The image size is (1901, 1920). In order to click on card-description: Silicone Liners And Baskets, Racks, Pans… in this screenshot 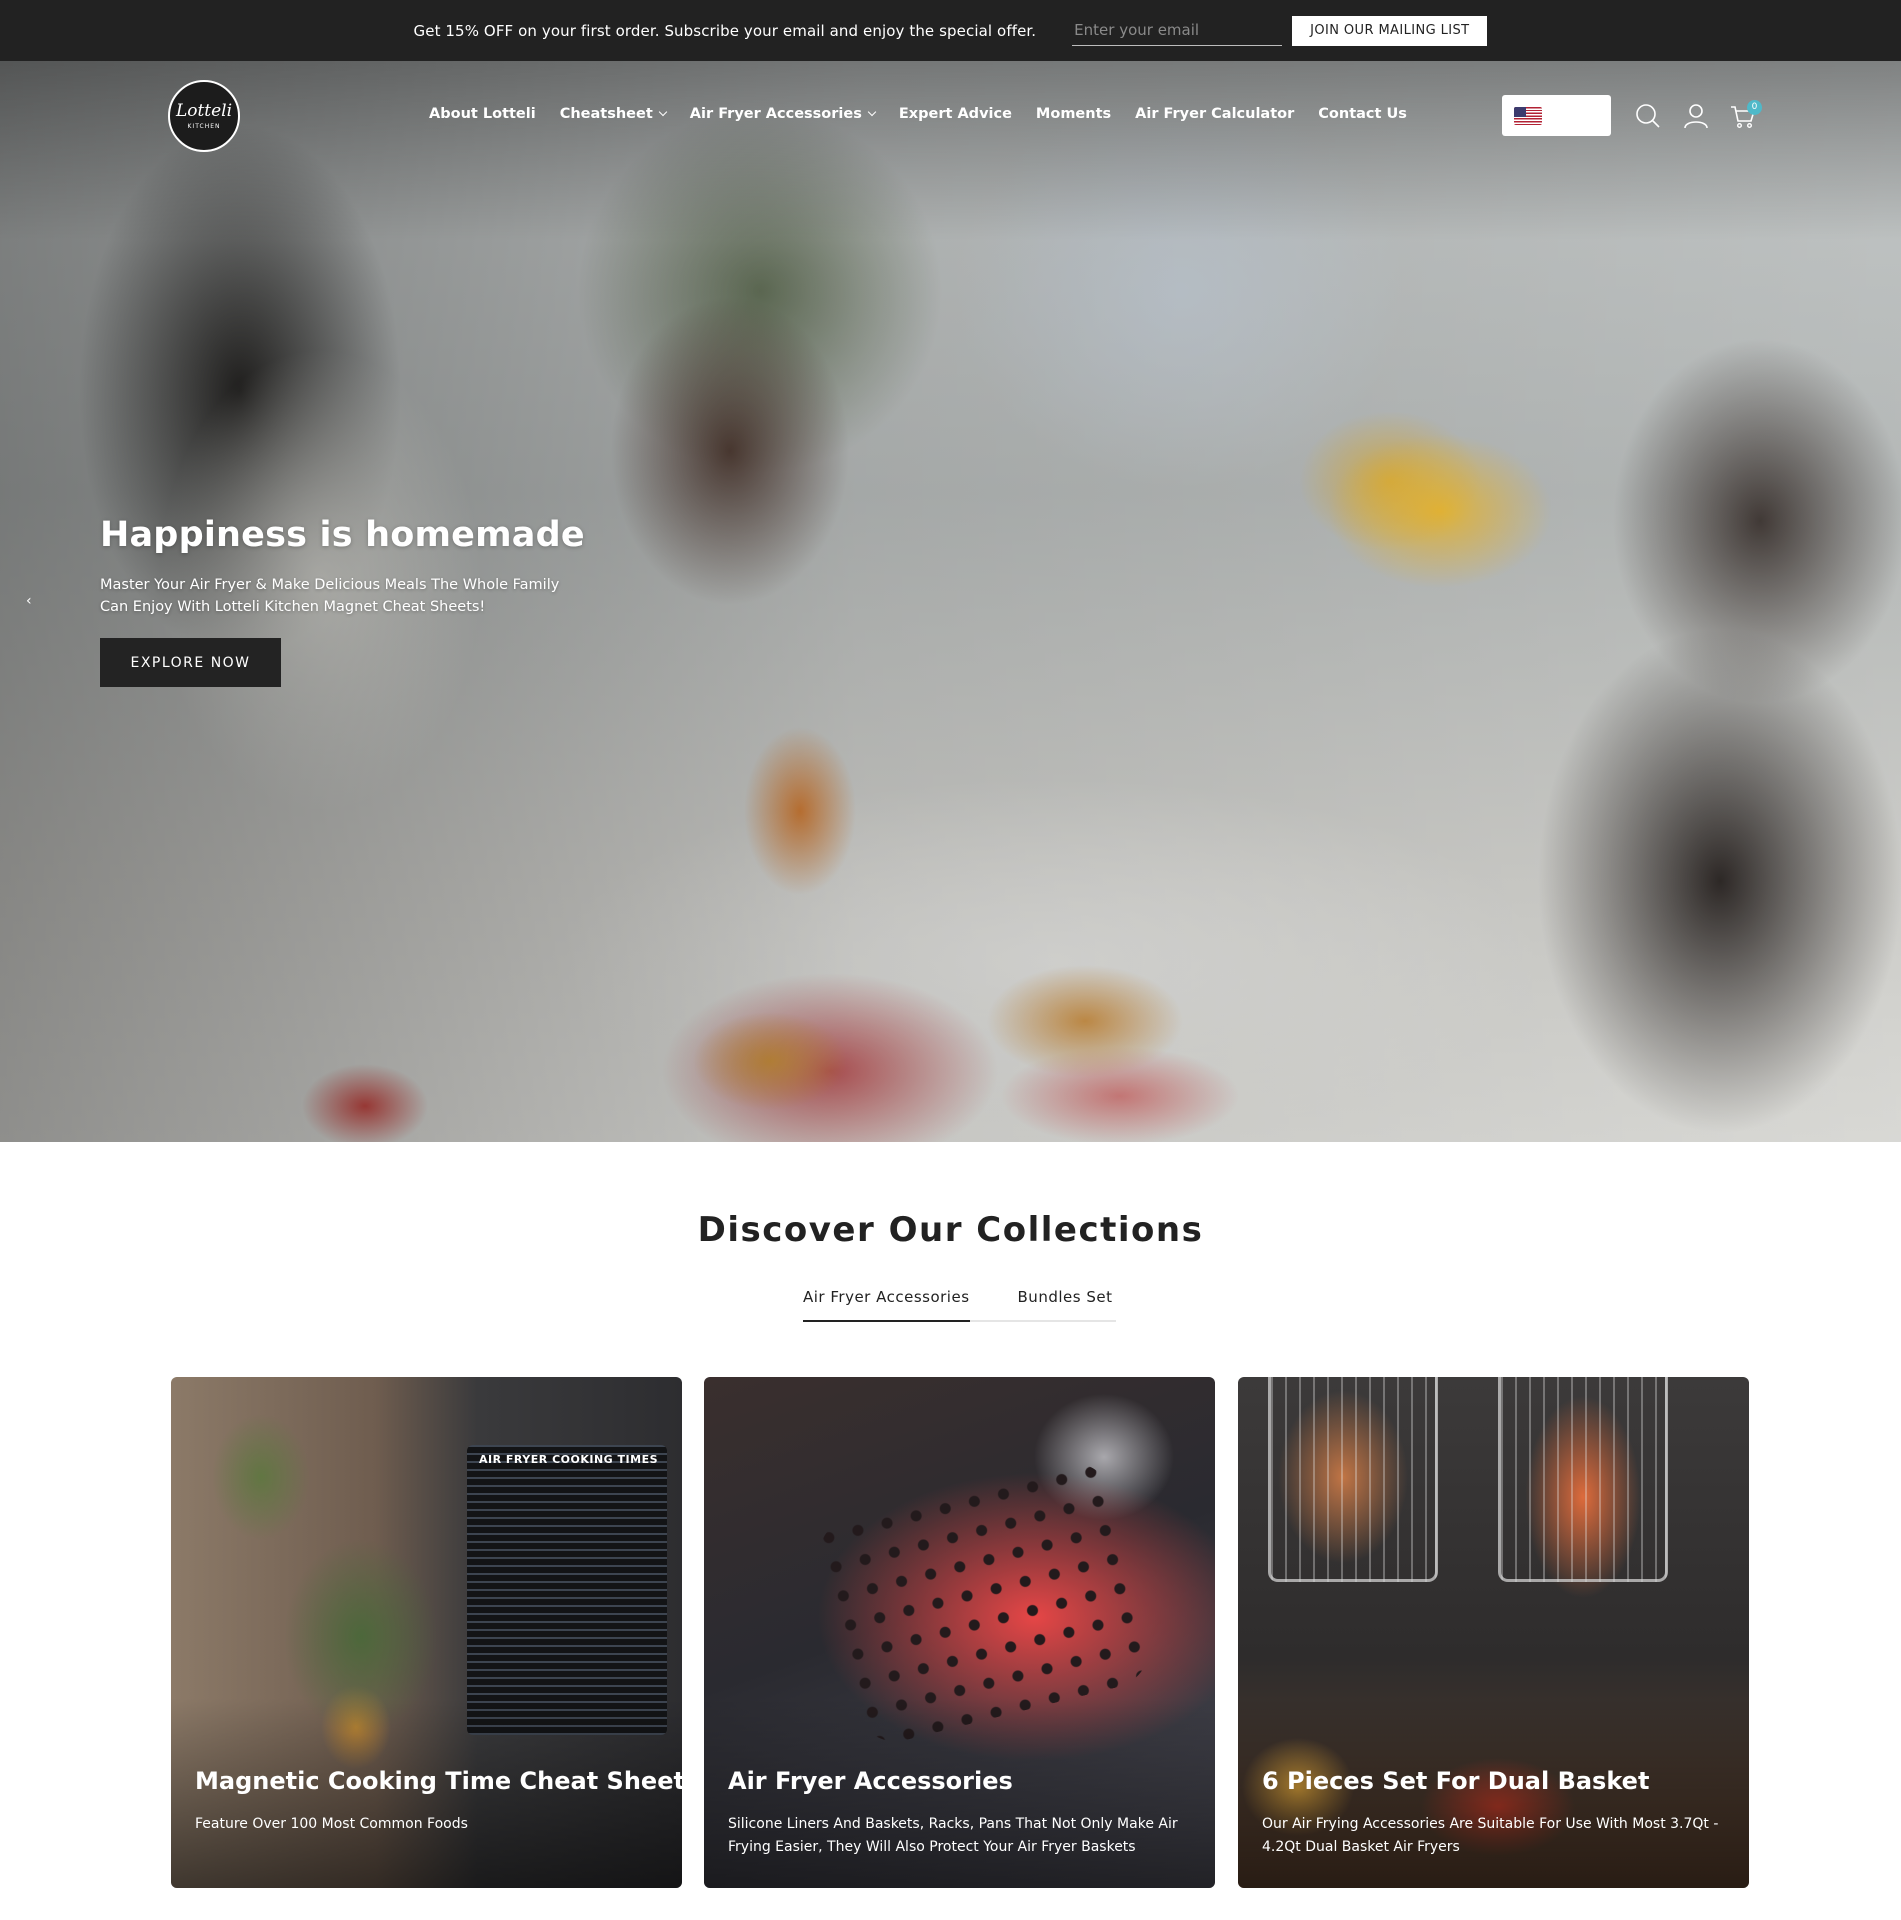, I will do `click(953, 1835)`.